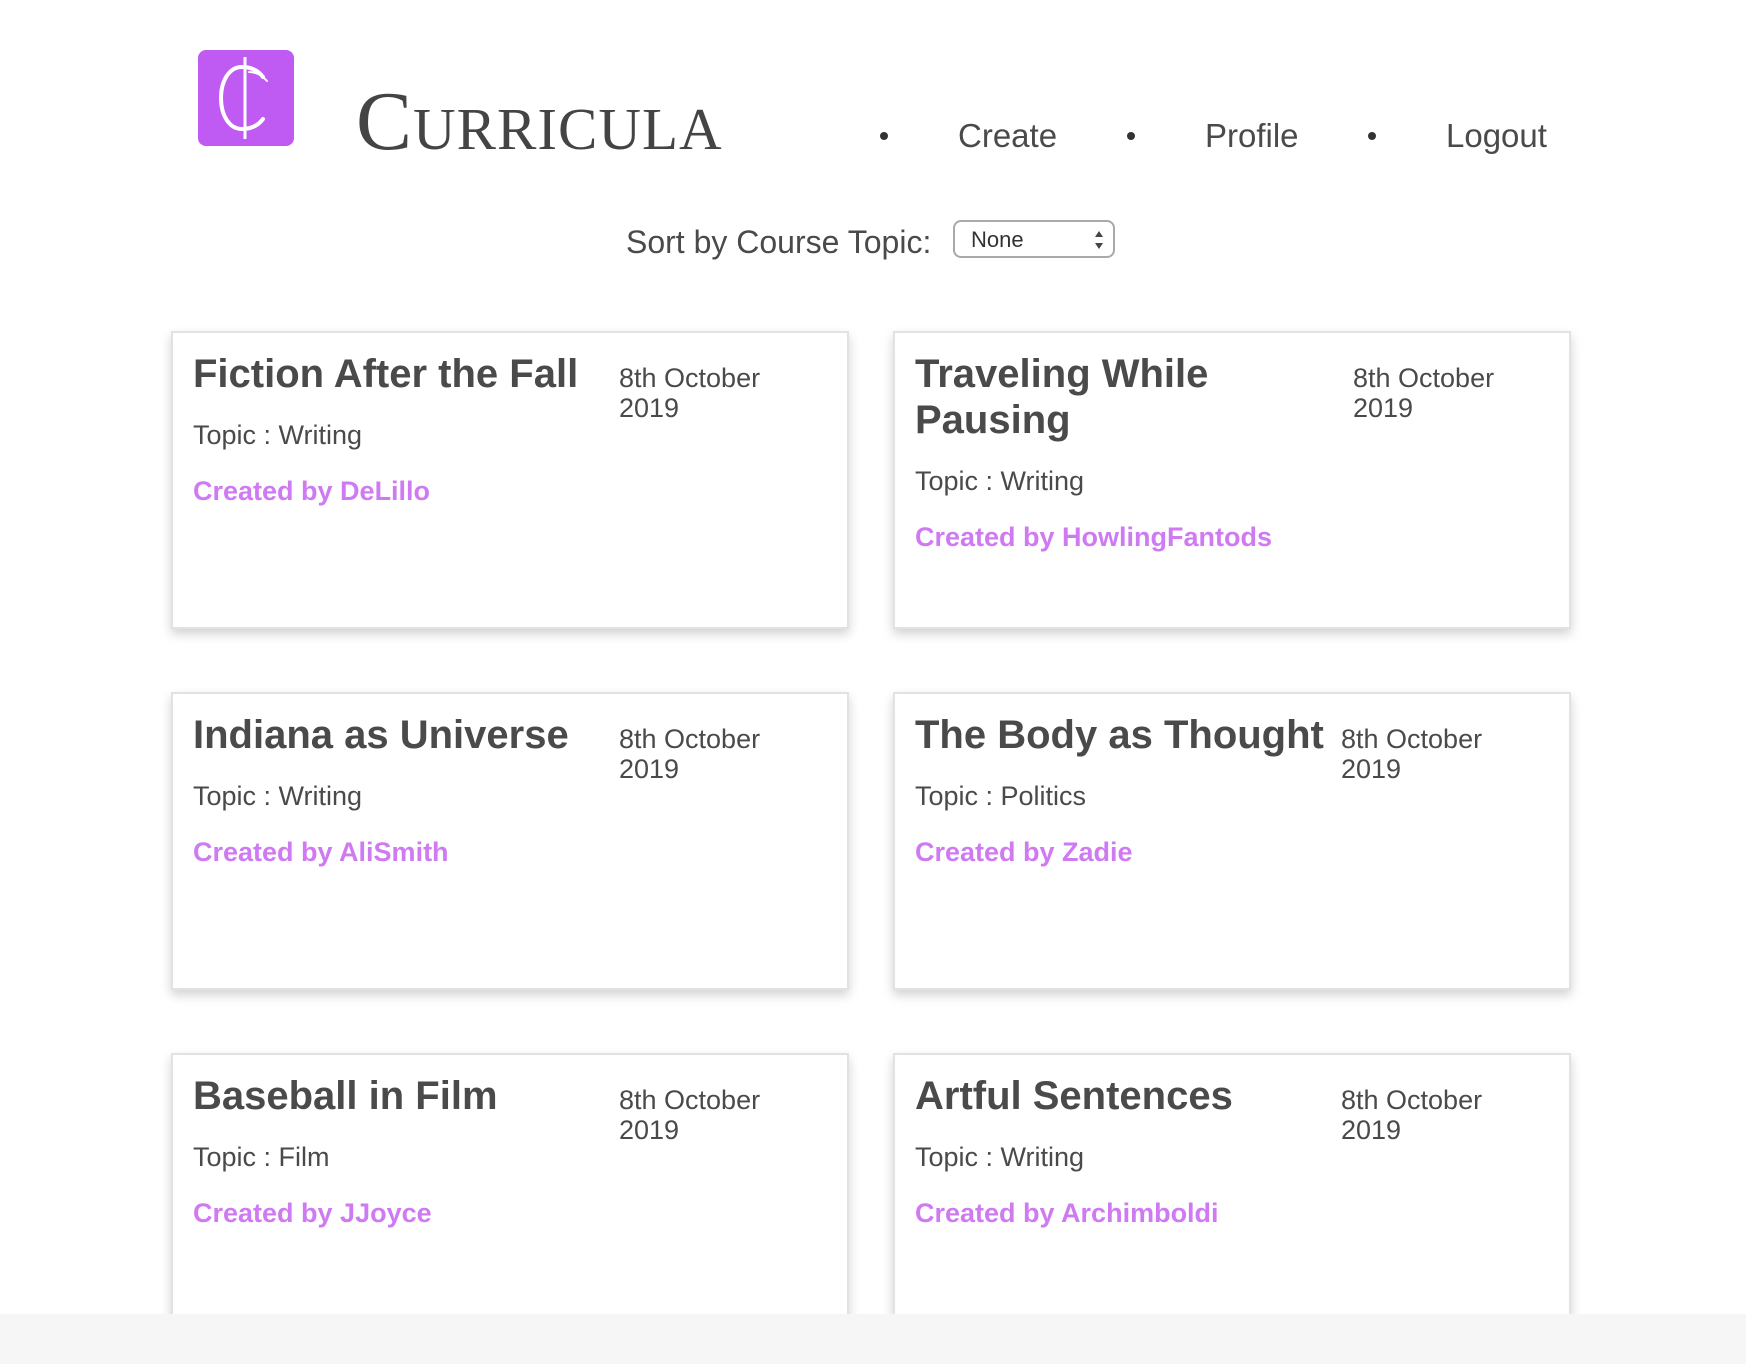 The height and width of the screenshot is (1364, 1746). What do you see at coordinates (403, 374) in the screenshot?
I see `course-title: Fiction After the Fall` at bounding box center [403, 374].